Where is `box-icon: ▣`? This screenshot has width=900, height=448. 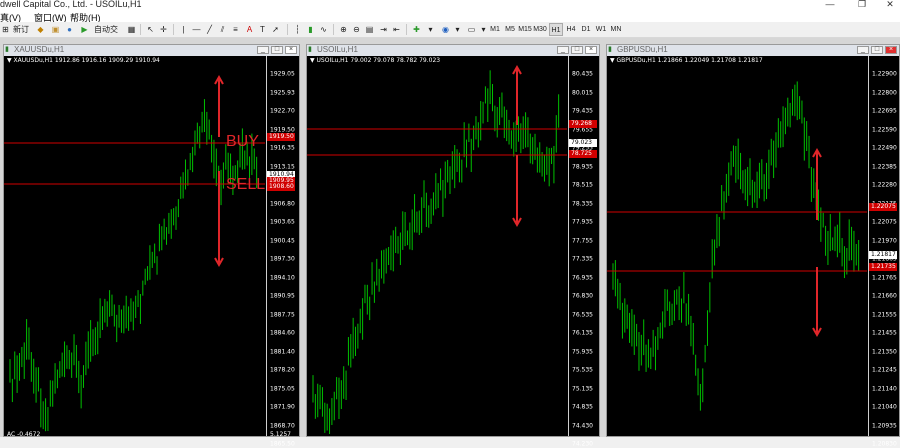 box-icon: ▣ is located at coordinates (55, 29).